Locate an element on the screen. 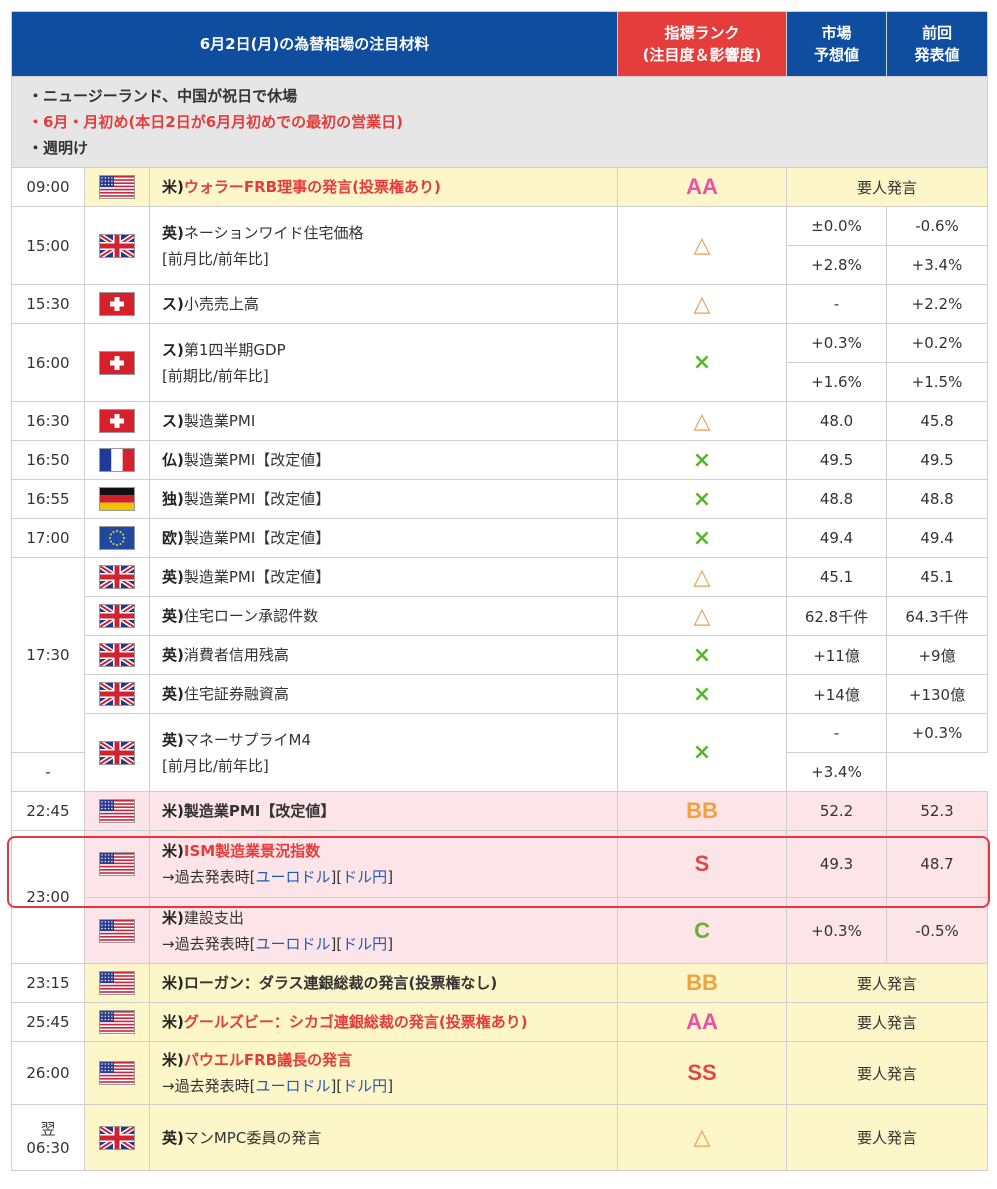 This screenshot has width=997, height=1189. forecast-cell: - is located at coordinates (837, 304).